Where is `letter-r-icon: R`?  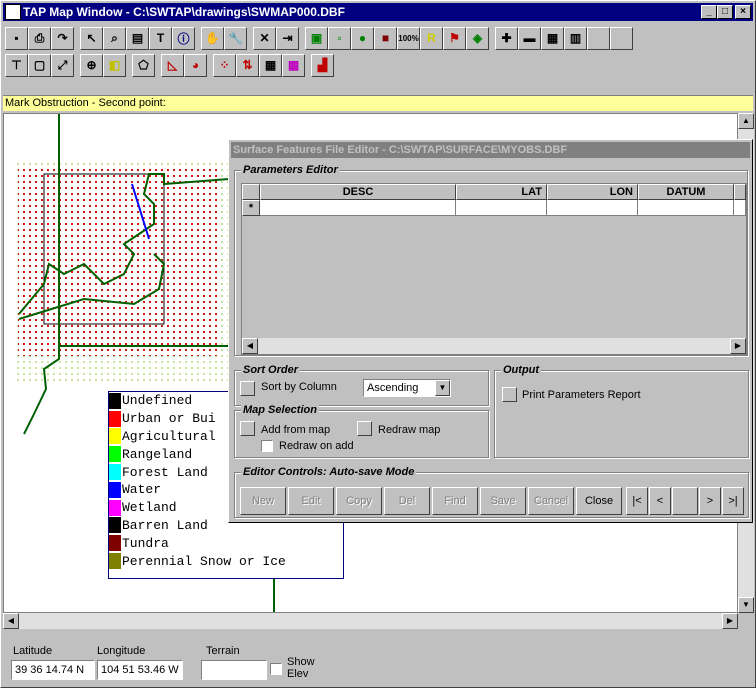 letter-r-icon: R is located at coordinates (431, 38).